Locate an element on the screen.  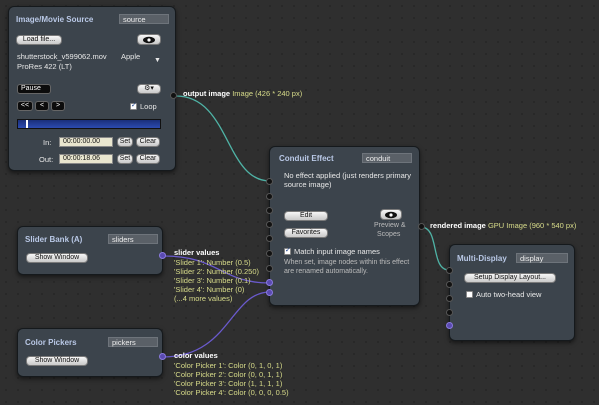
preview-label: Preview & is located at coordinates (390, 225).